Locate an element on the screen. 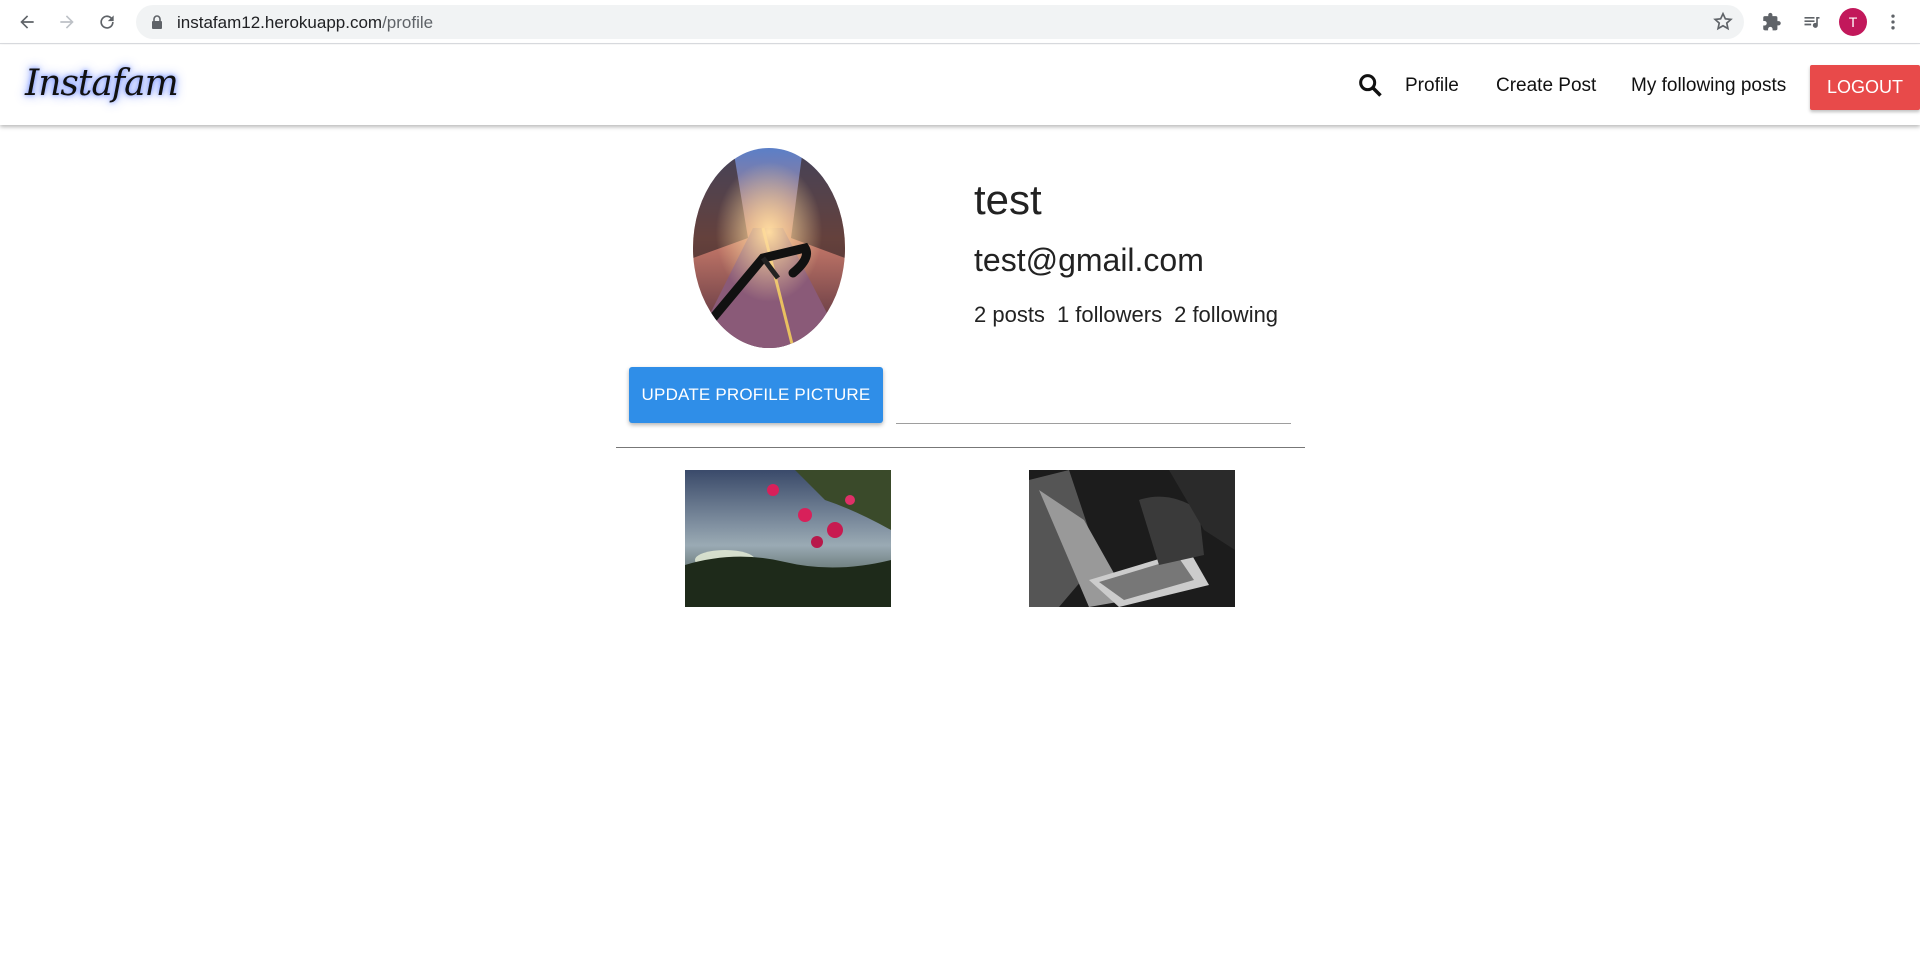 The width and height of the screenshot is (1920, 963). browser-toolbar: instafam12.herokuapp.com/profile T is located at coordinates (960, 22).